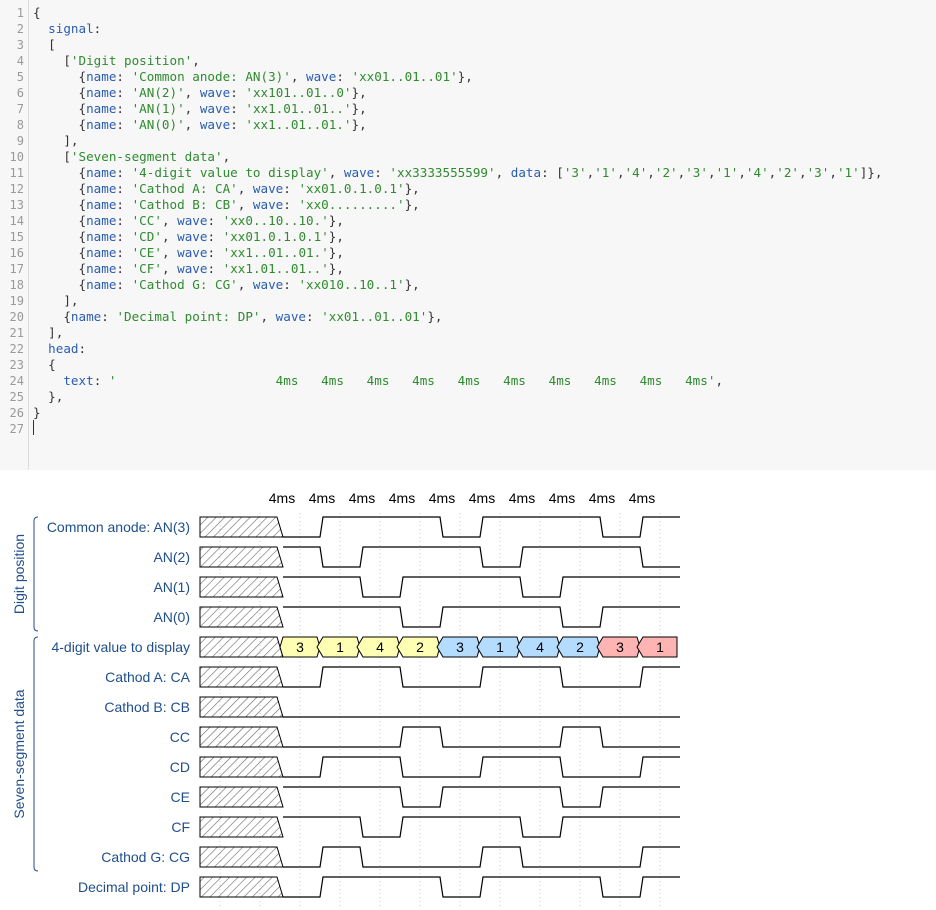 This screenshot has height=910, width=936. I want to click on code-line: {name: 'AN(0)', wave: 'xx1..01..01.'},, so click(200, 125).